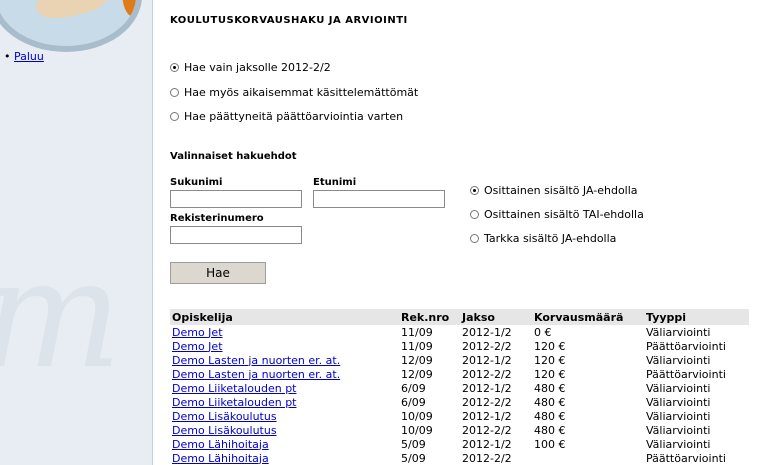 The width and height of the screenshot is (761, 465). I want to click on back-nav: • Paluu, so click(24, 56).